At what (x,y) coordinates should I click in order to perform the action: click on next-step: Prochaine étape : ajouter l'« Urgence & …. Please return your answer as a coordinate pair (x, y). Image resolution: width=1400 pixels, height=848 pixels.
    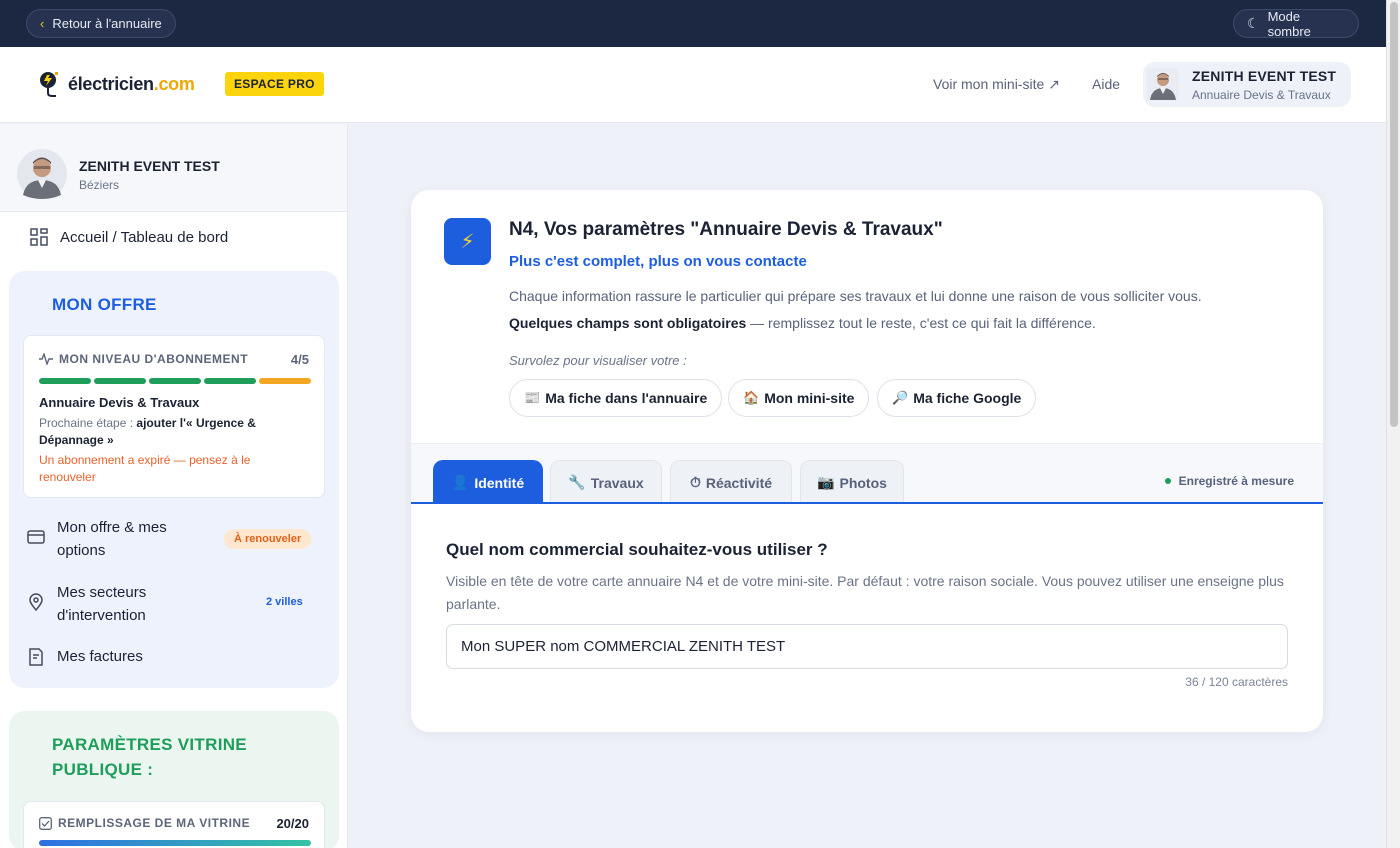
    Looking at the image, I should click on (147, 431).